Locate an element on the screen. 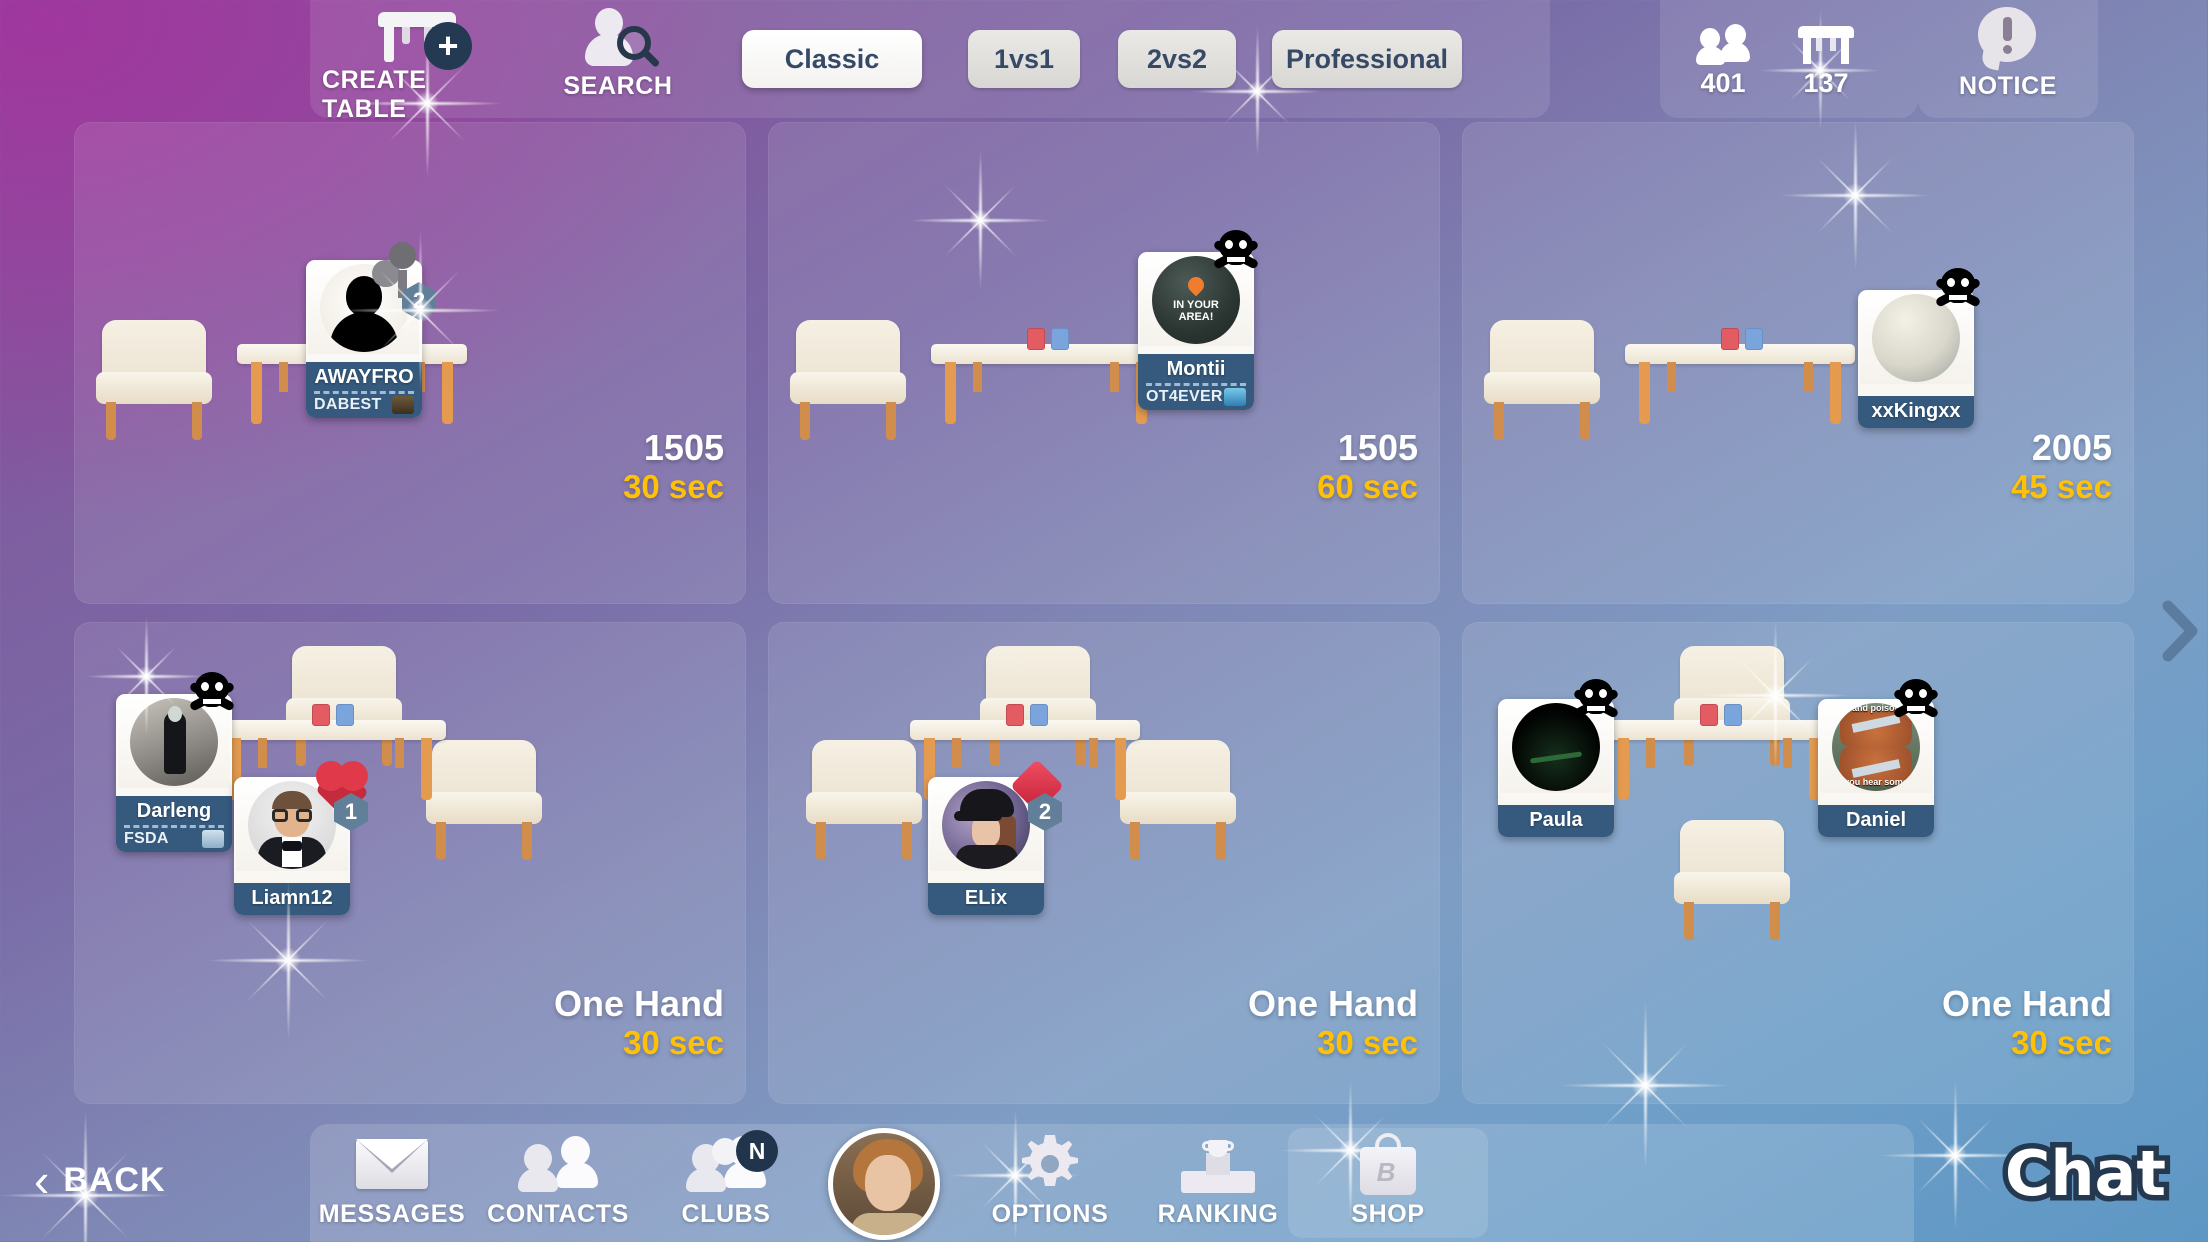 The image size is (2208, 1242). location-pin-icon is located at coordinates (1196, 285).